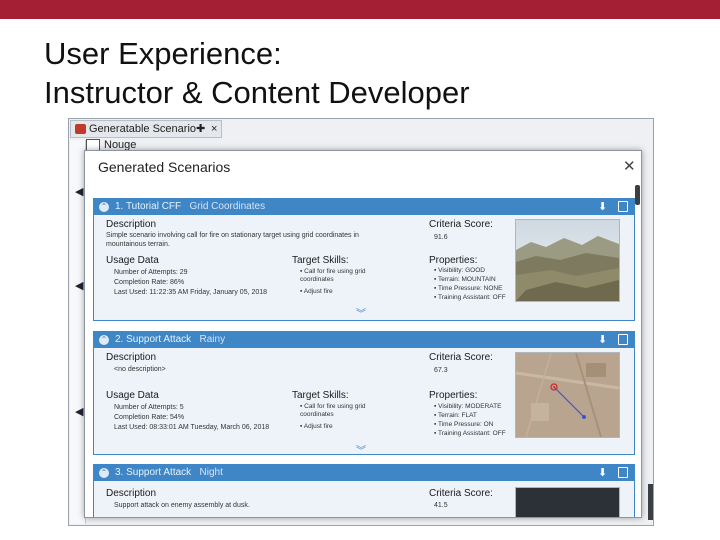 The image size is (720, 540). Describe the element at coordinates (212, 339) in the screenshot. I see `scenario-subtitle: Rainy` at that location.